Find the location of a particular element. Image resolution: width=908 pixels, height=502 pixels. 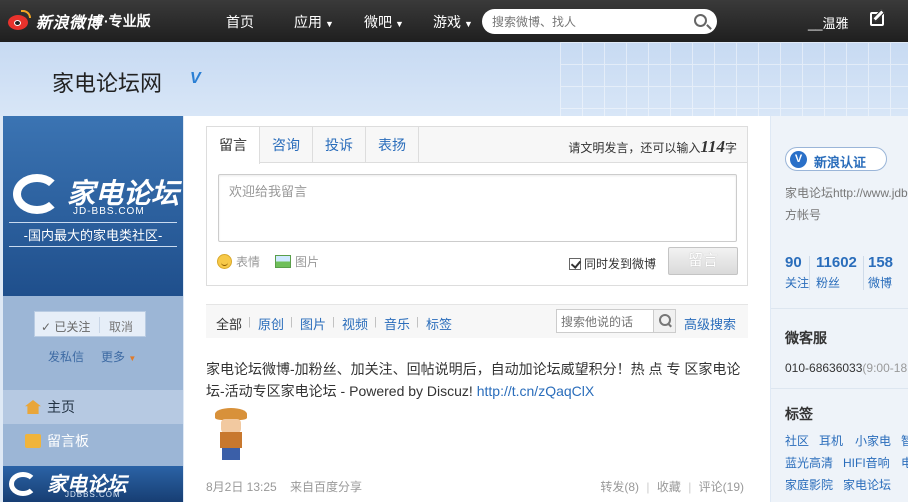

filter-tags: 标签 is located at coordinates (439, 323).